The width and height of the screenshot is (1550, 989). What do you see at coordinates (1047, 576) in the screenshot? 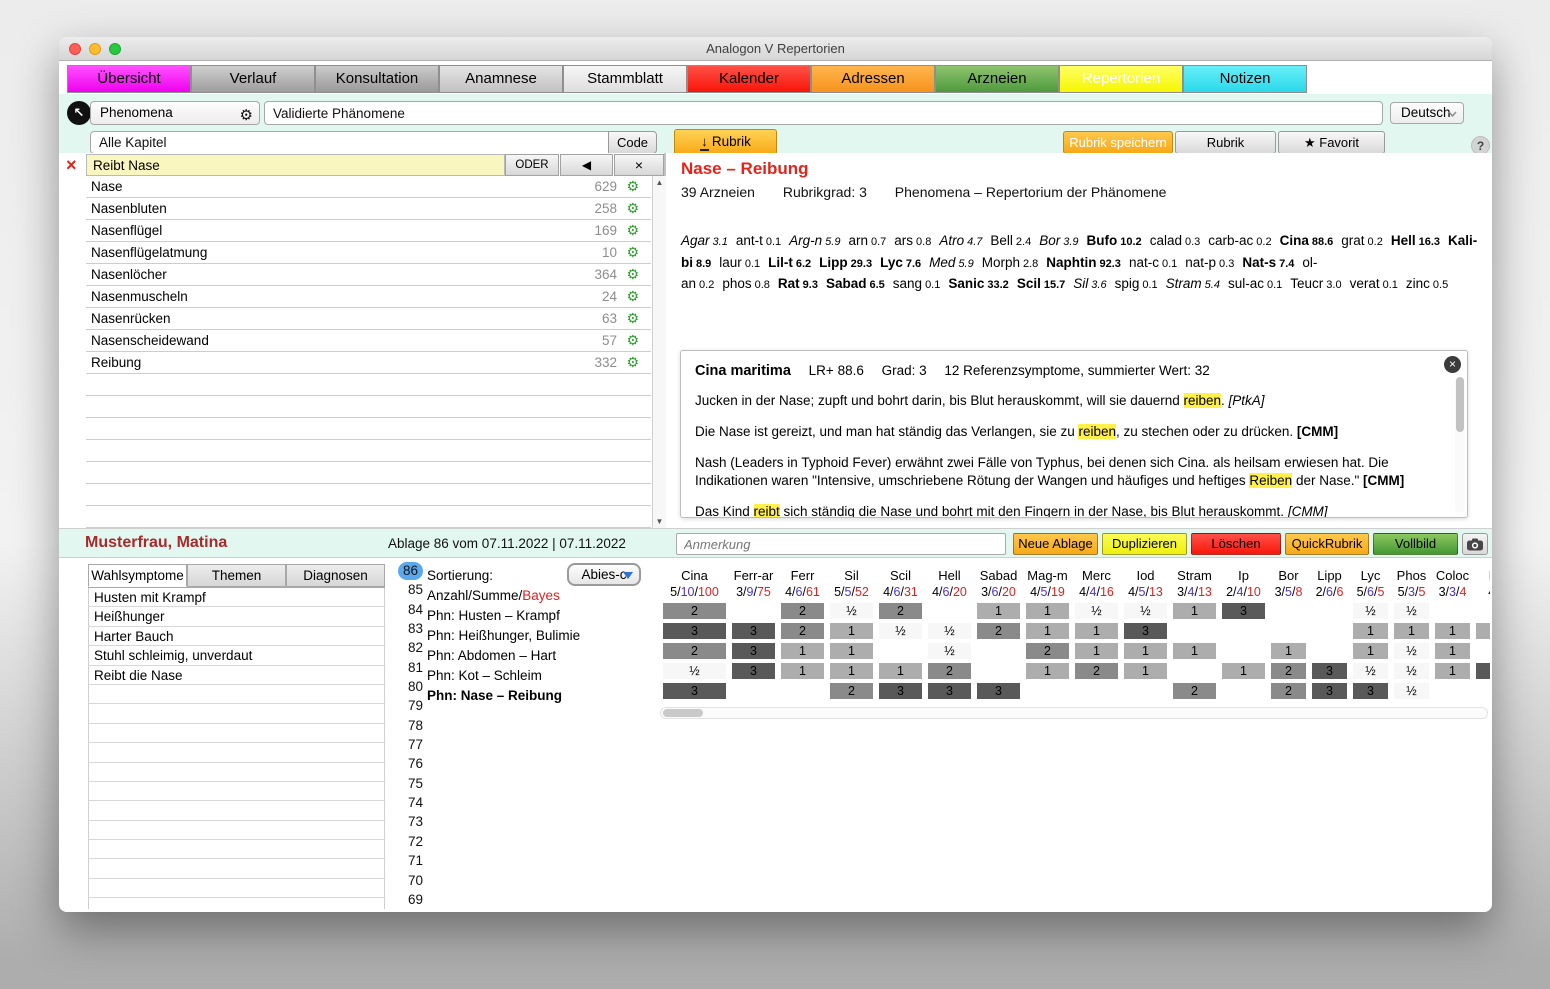
I see `remedy-column-header: Mag-m` at bounding box center [1047, 576].